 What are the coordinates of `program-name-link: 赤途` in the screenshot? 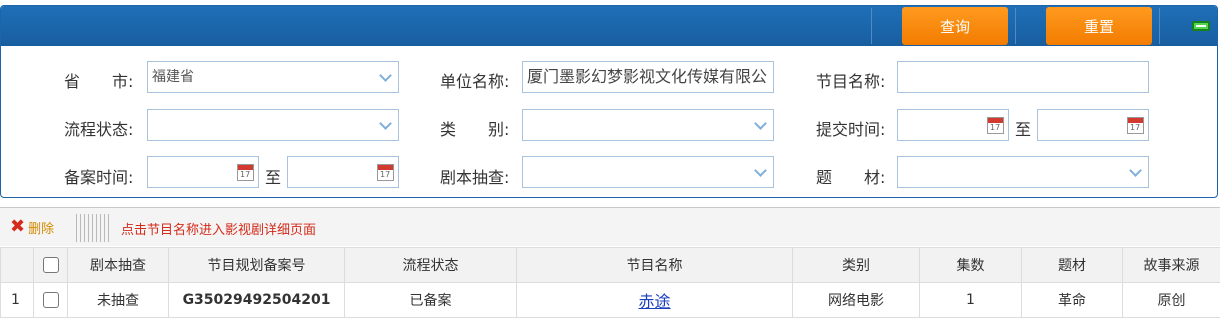 It's located at (654, 301).